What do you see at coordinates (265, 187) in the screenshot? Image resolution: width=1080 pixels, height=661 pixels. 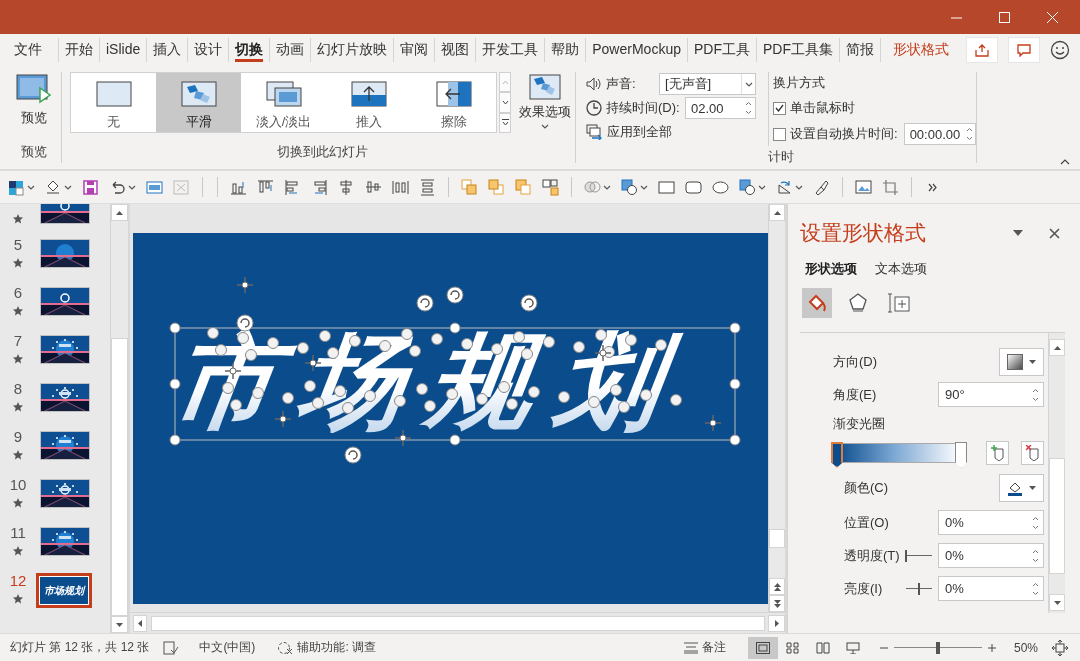 I see `align-top-icon` at bounding box center [265, 187].